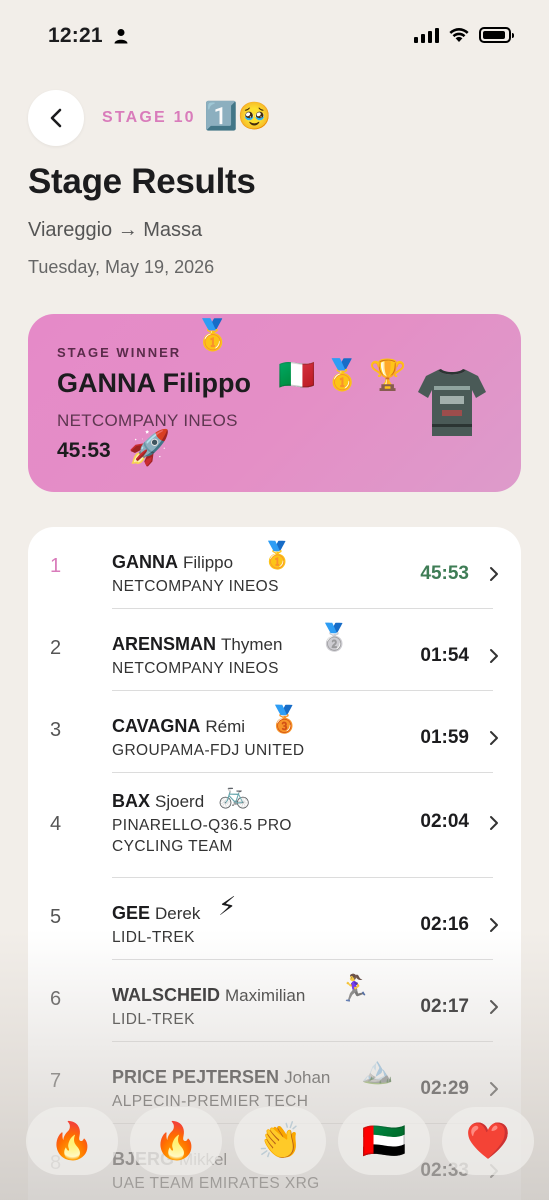  I want to click on team-name: PINARELLO-Q36.5 PRO, so click(202, 825).